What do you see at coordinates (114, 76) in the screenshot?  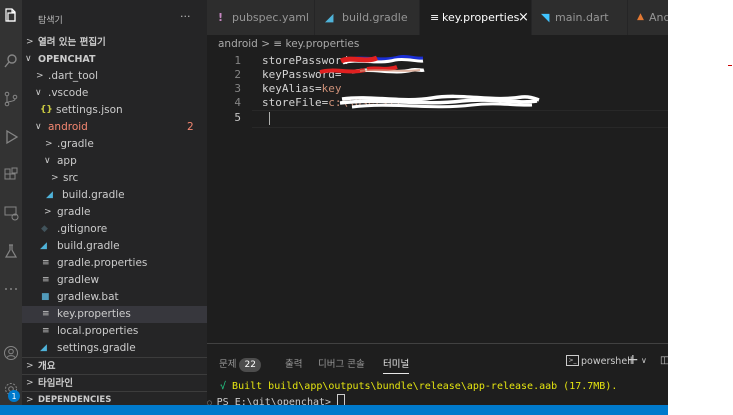 I see `tree-item-dart-tool: > .dart_tool` at bounding box center [114, 76].